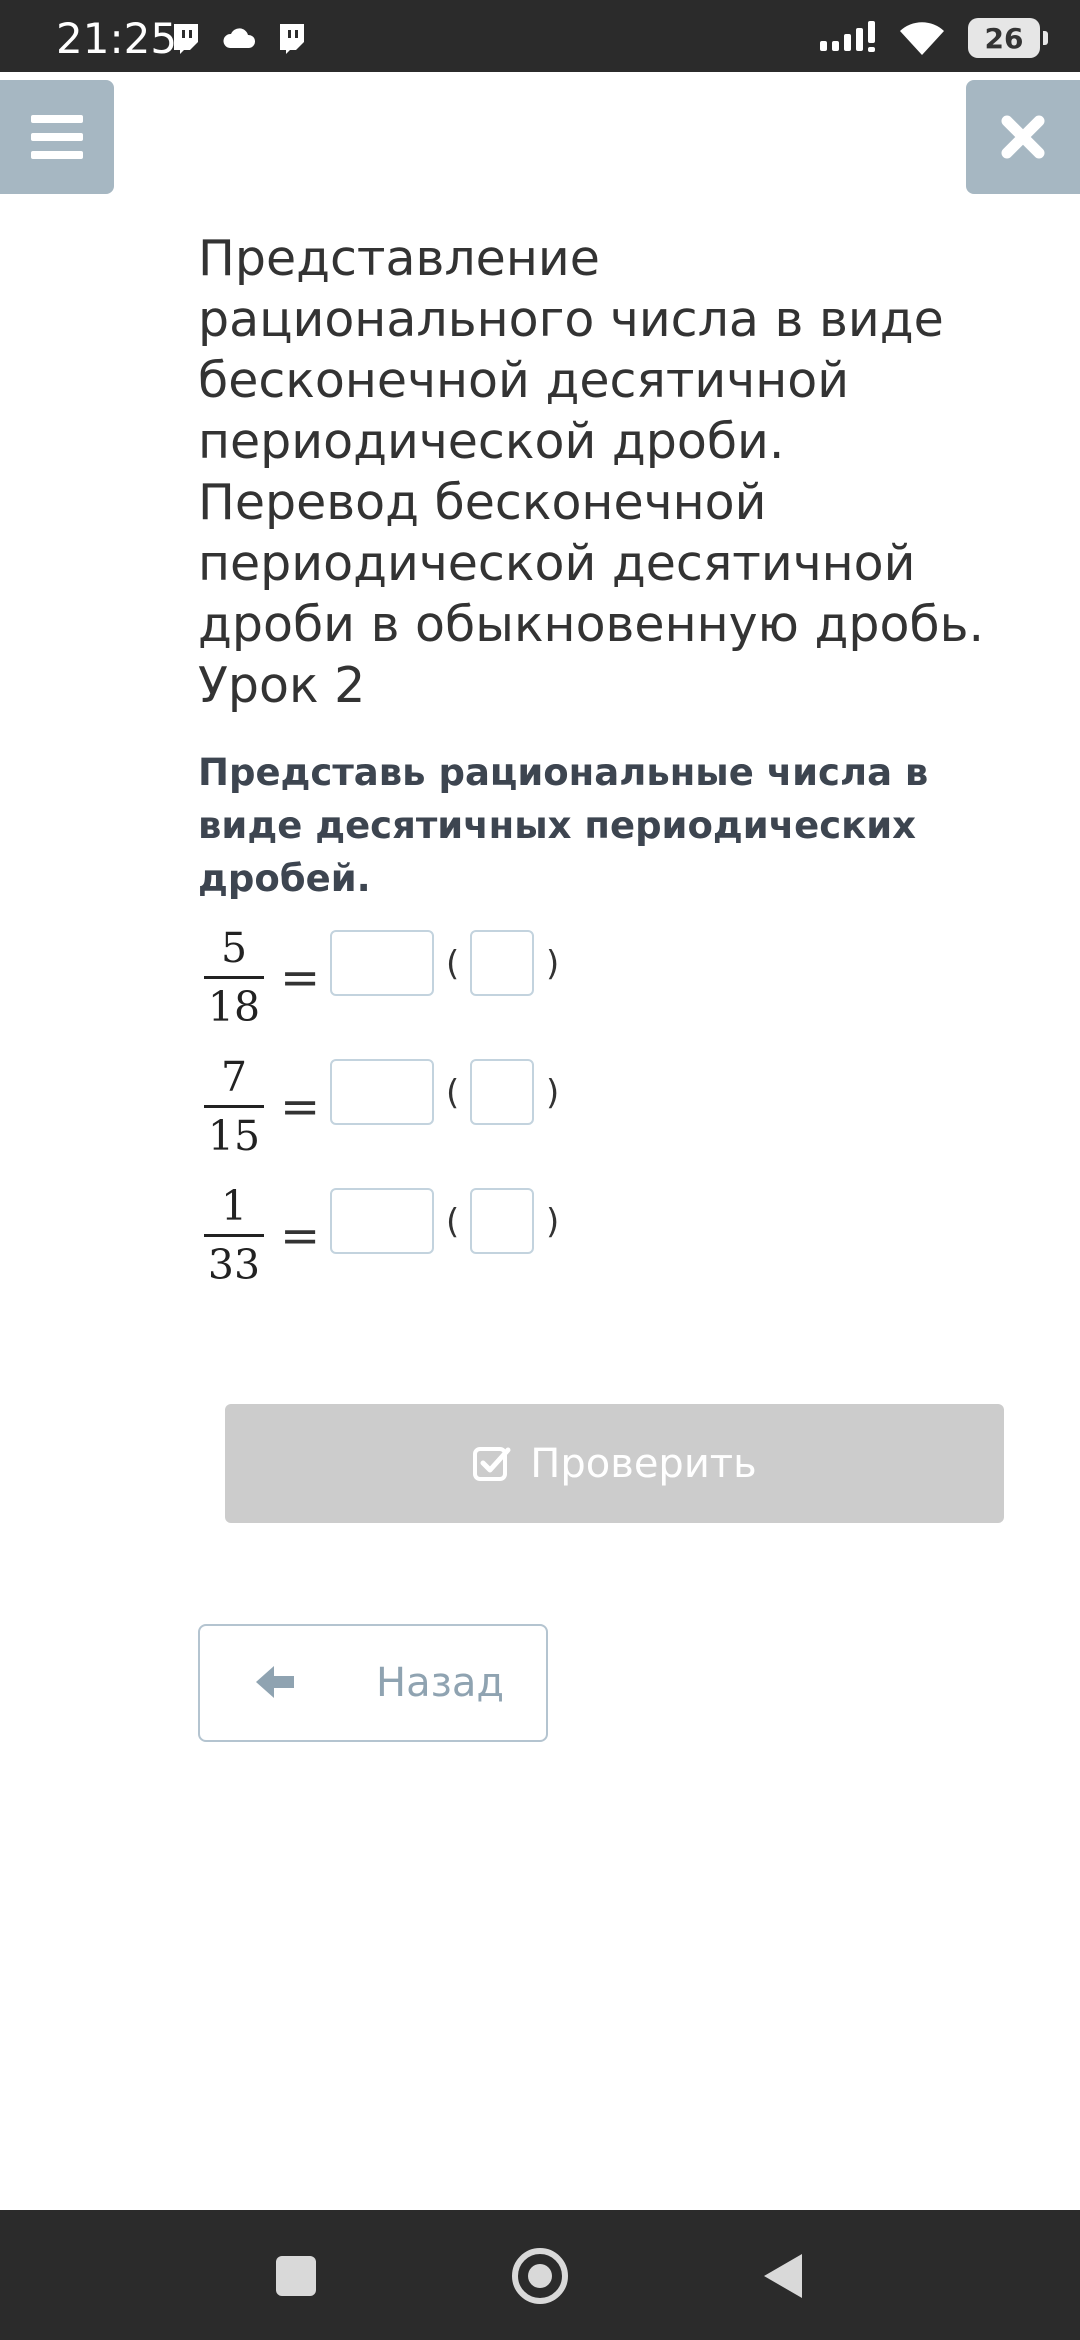 The height and width of the screenshot is (2340, 1080). Describe the element at coordinates (234, 1265) in the screenshot. I see `denominator: 33` at that location.